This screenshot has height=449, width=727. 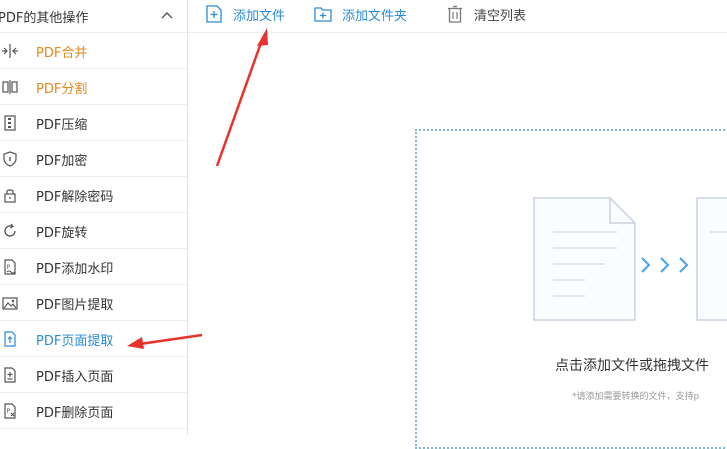 I want to click on chevrons-right-icon, so click(x=665, y=265).